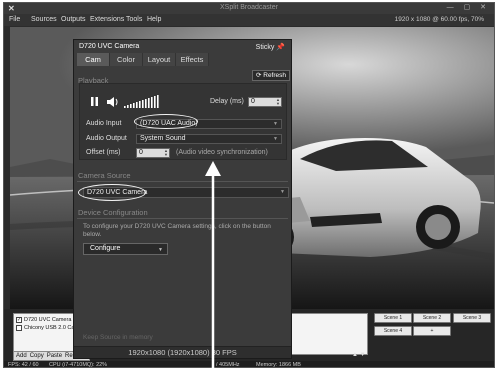 This screenshot has width=498, height=371. What do you see at coordinates (182, 181) in the screenshot?
I see `camera-source-divider` at bounding box center [182, 181].